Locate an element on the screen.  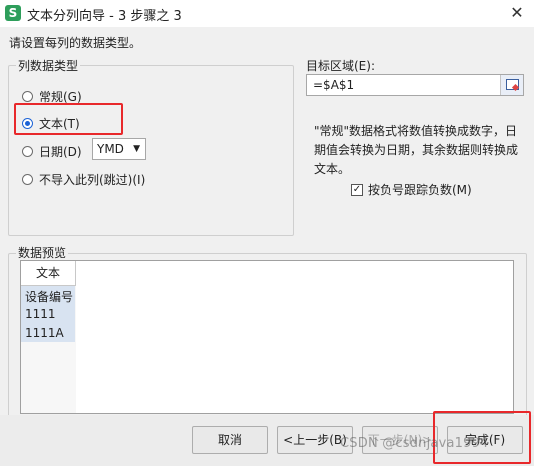
radio-date-indicator is located at coordinates (27, 151).